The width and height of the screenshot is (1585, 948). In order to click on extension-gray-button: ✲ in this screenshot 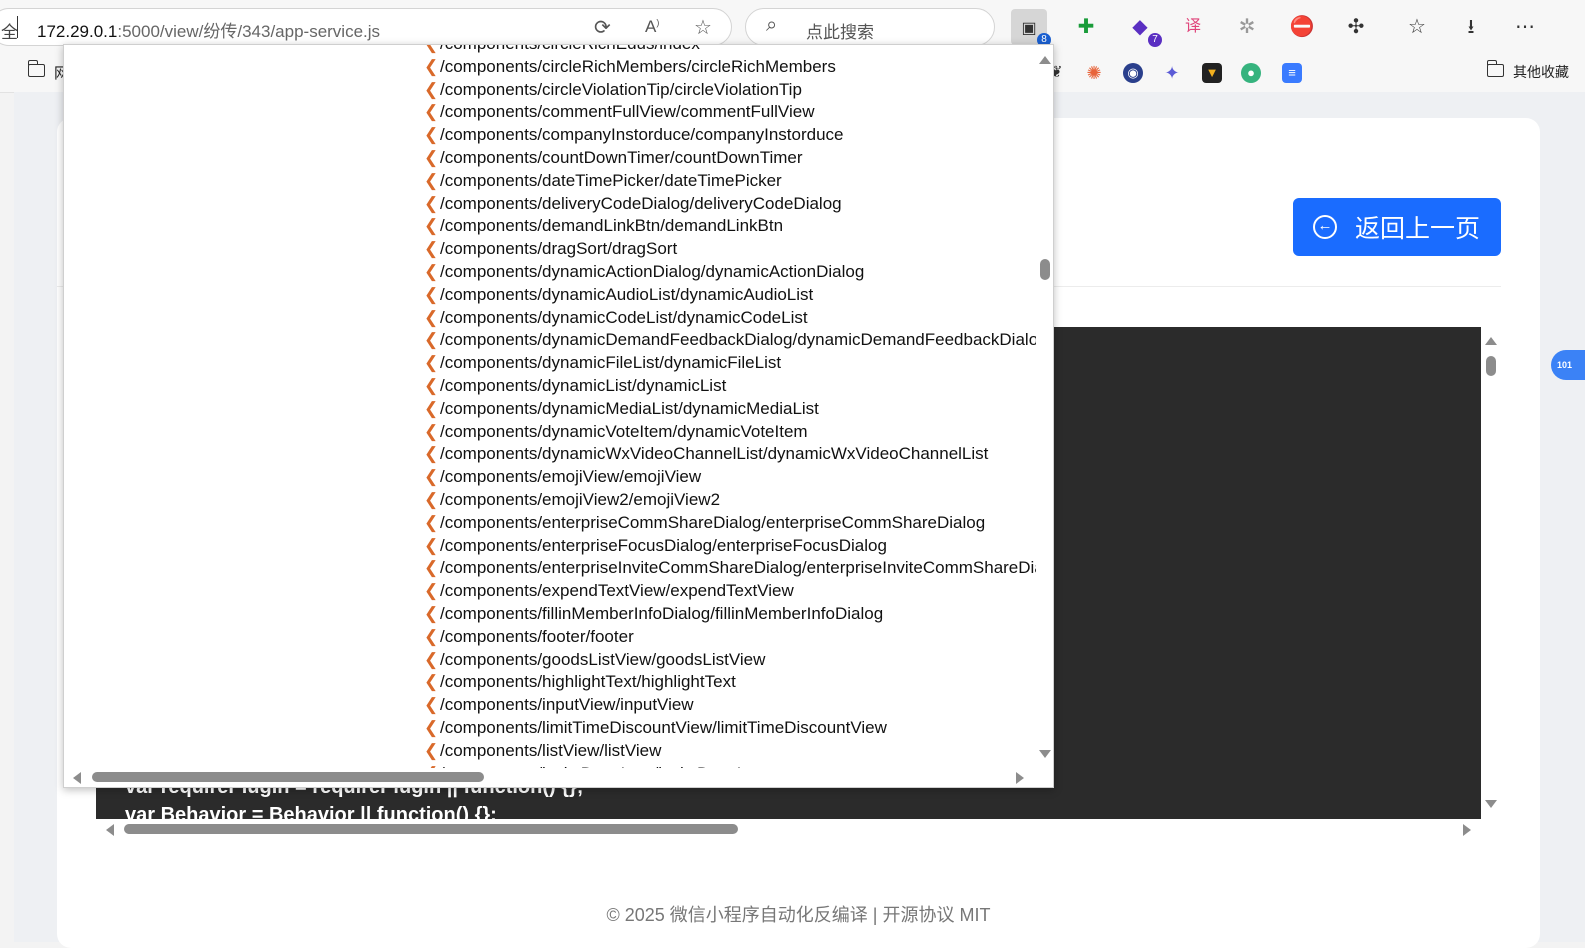, I will do `click(1247, 27)`.